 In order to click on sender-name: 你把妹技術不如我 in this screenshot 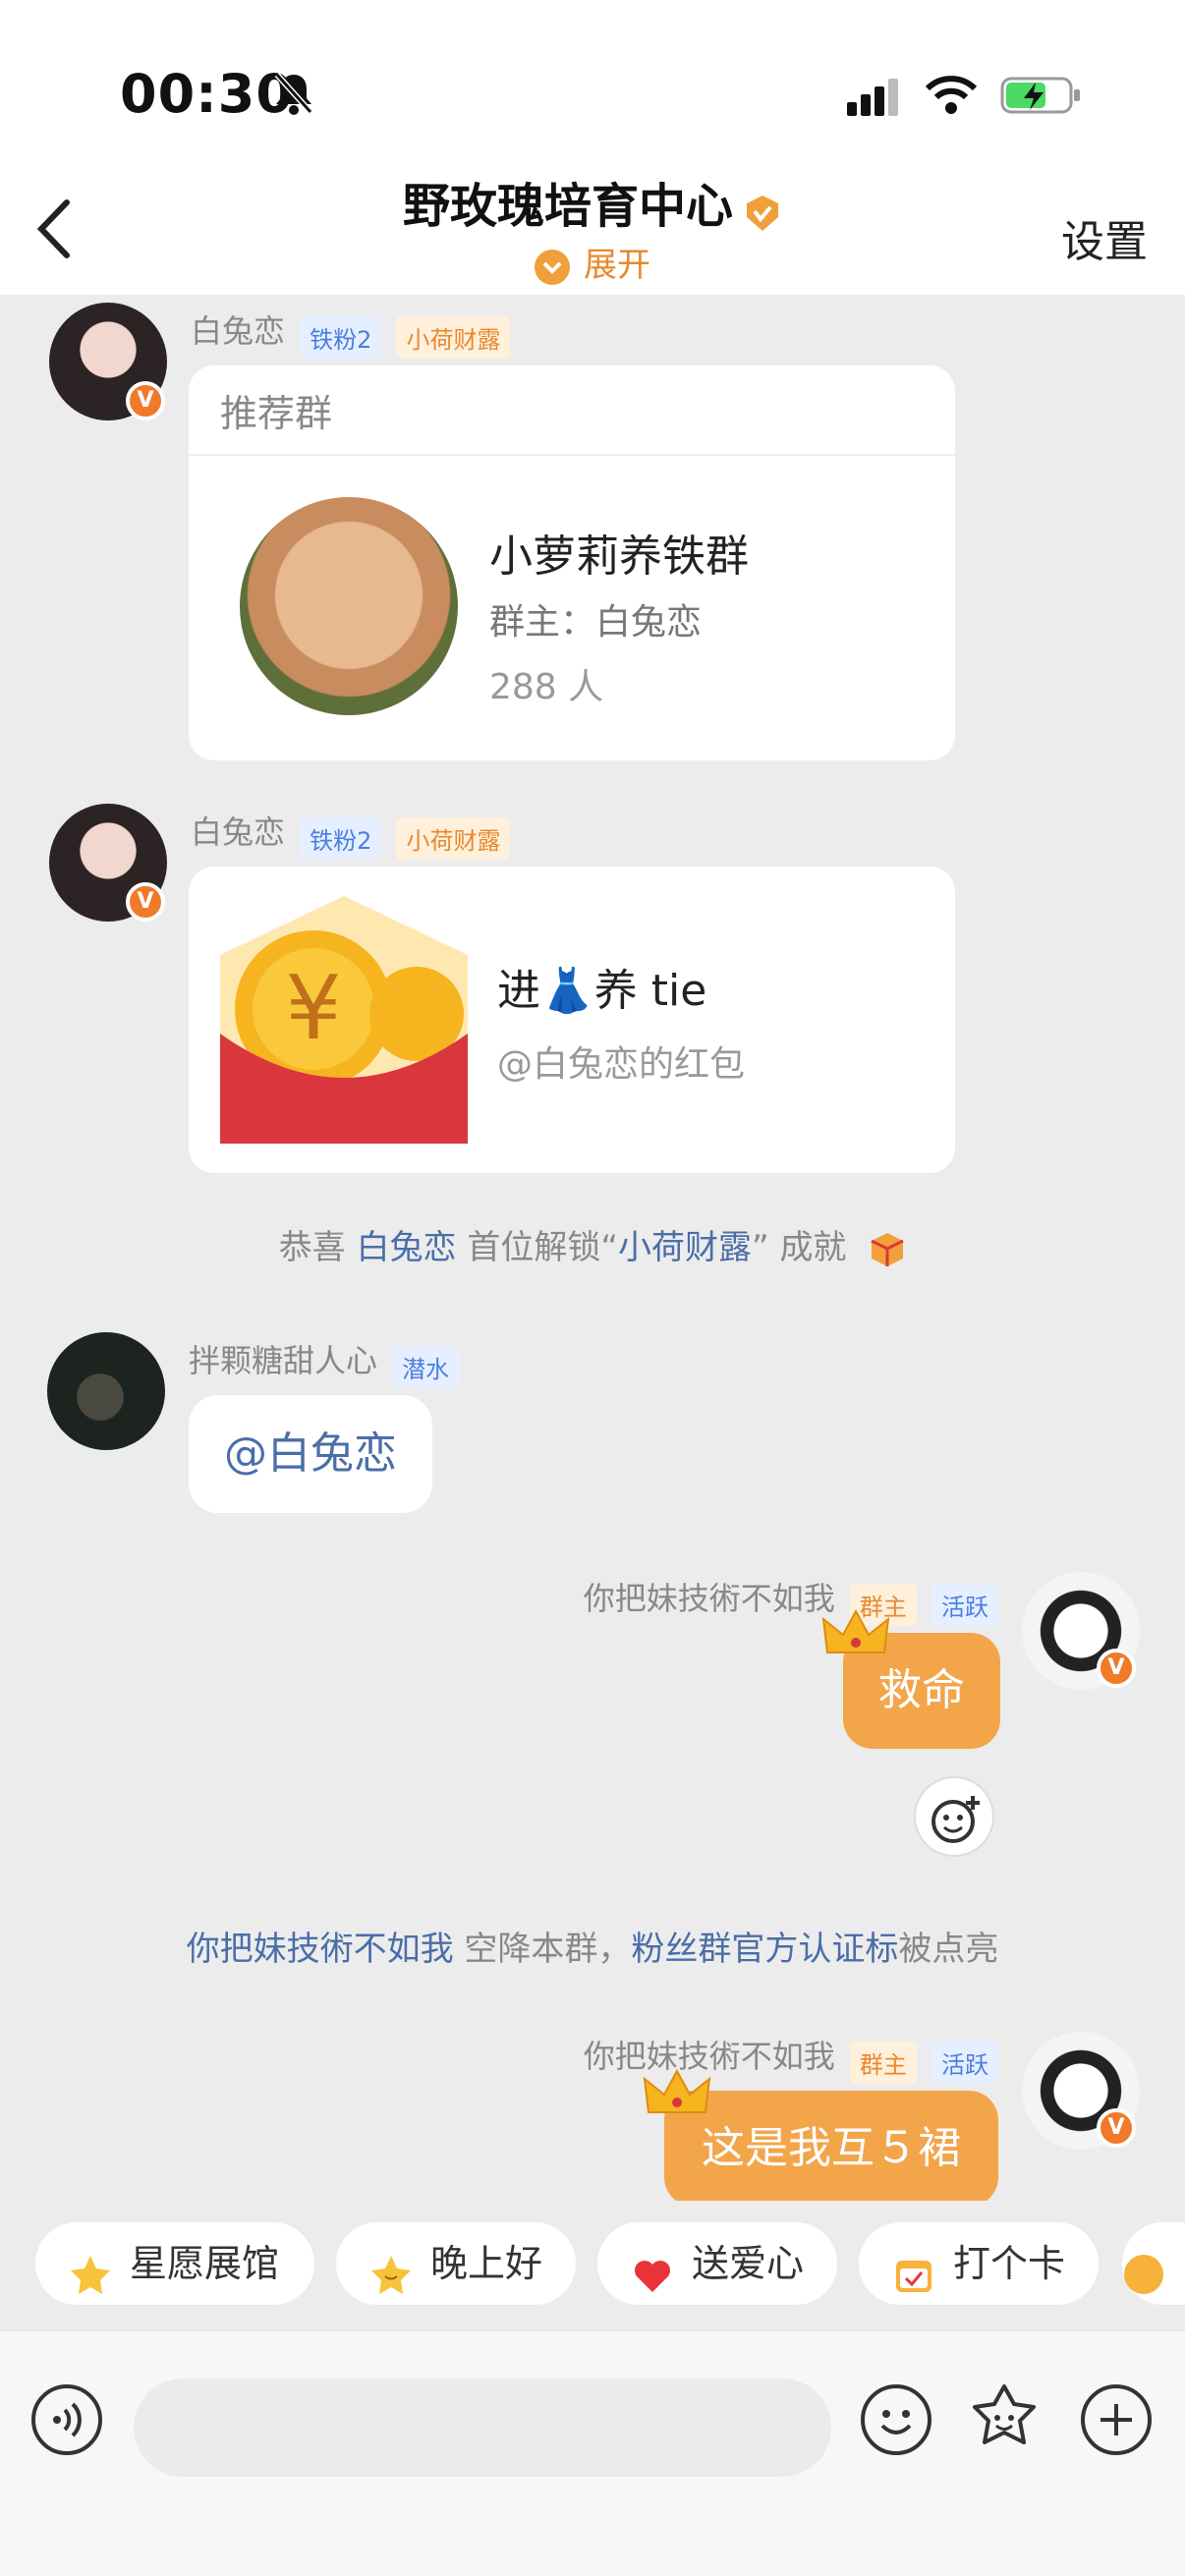, I will do `click(710, 1598)`.